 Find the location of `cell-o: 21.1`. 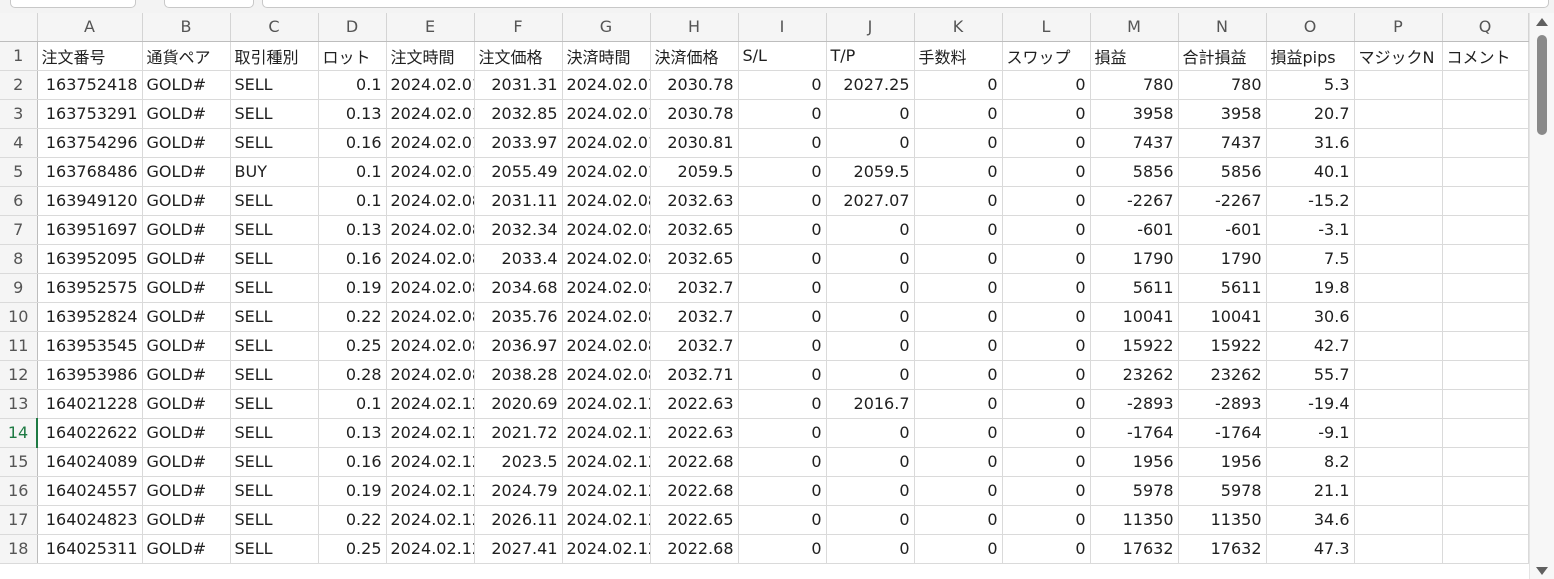

cell-o: 21.1 is located at coordinates (1310, 491).